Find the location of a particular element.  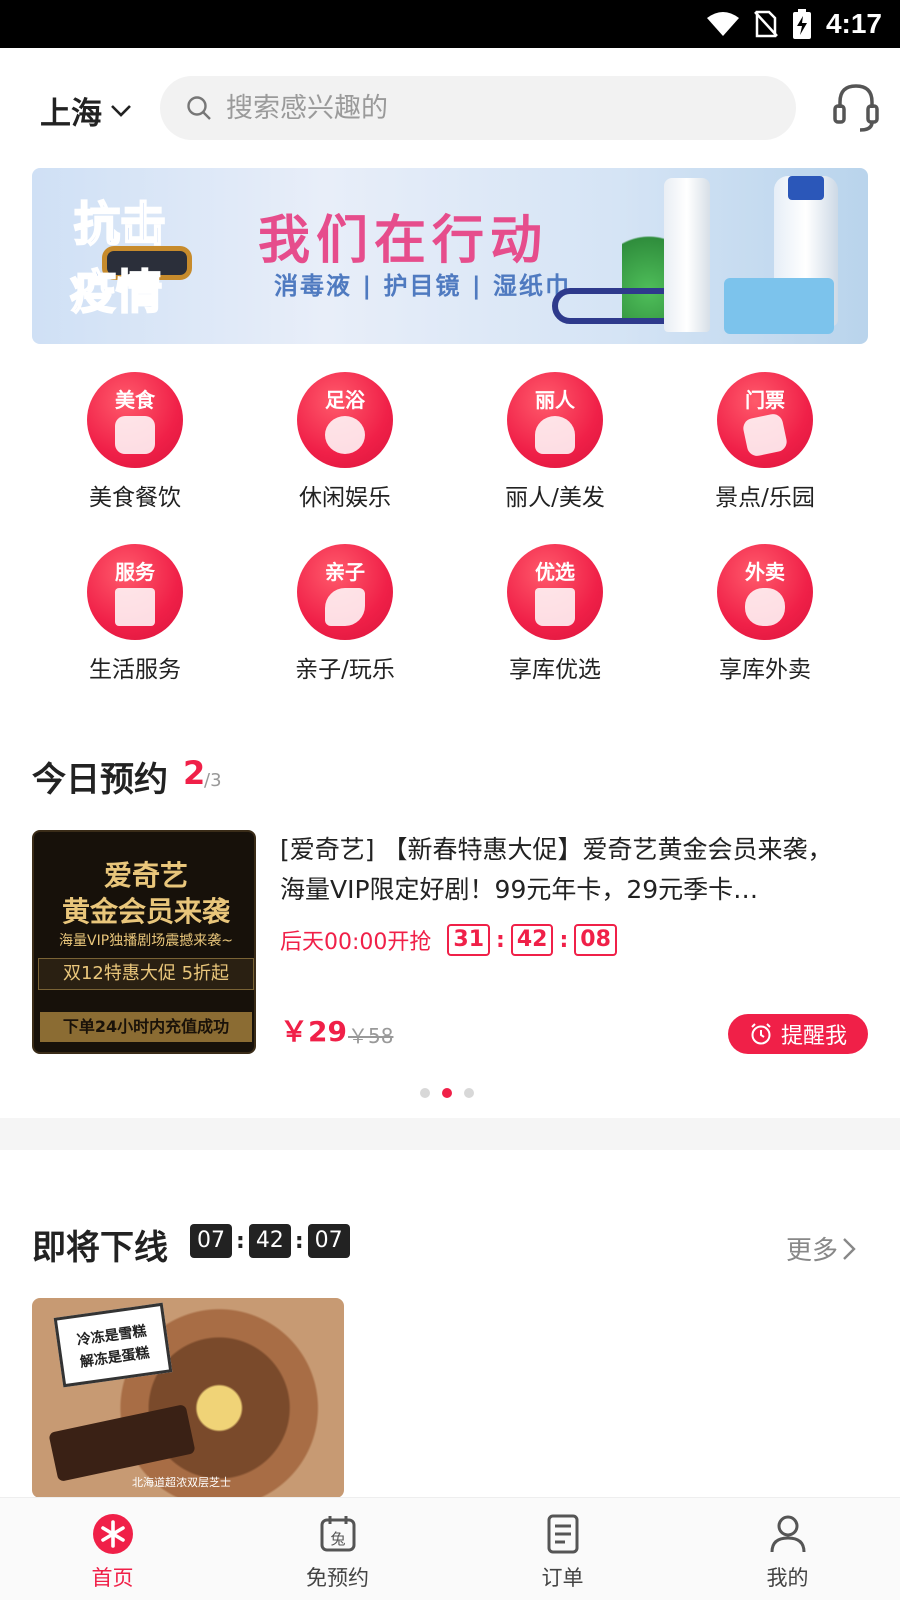

nav-label: 我的 is located at coordinates (787, 1578).